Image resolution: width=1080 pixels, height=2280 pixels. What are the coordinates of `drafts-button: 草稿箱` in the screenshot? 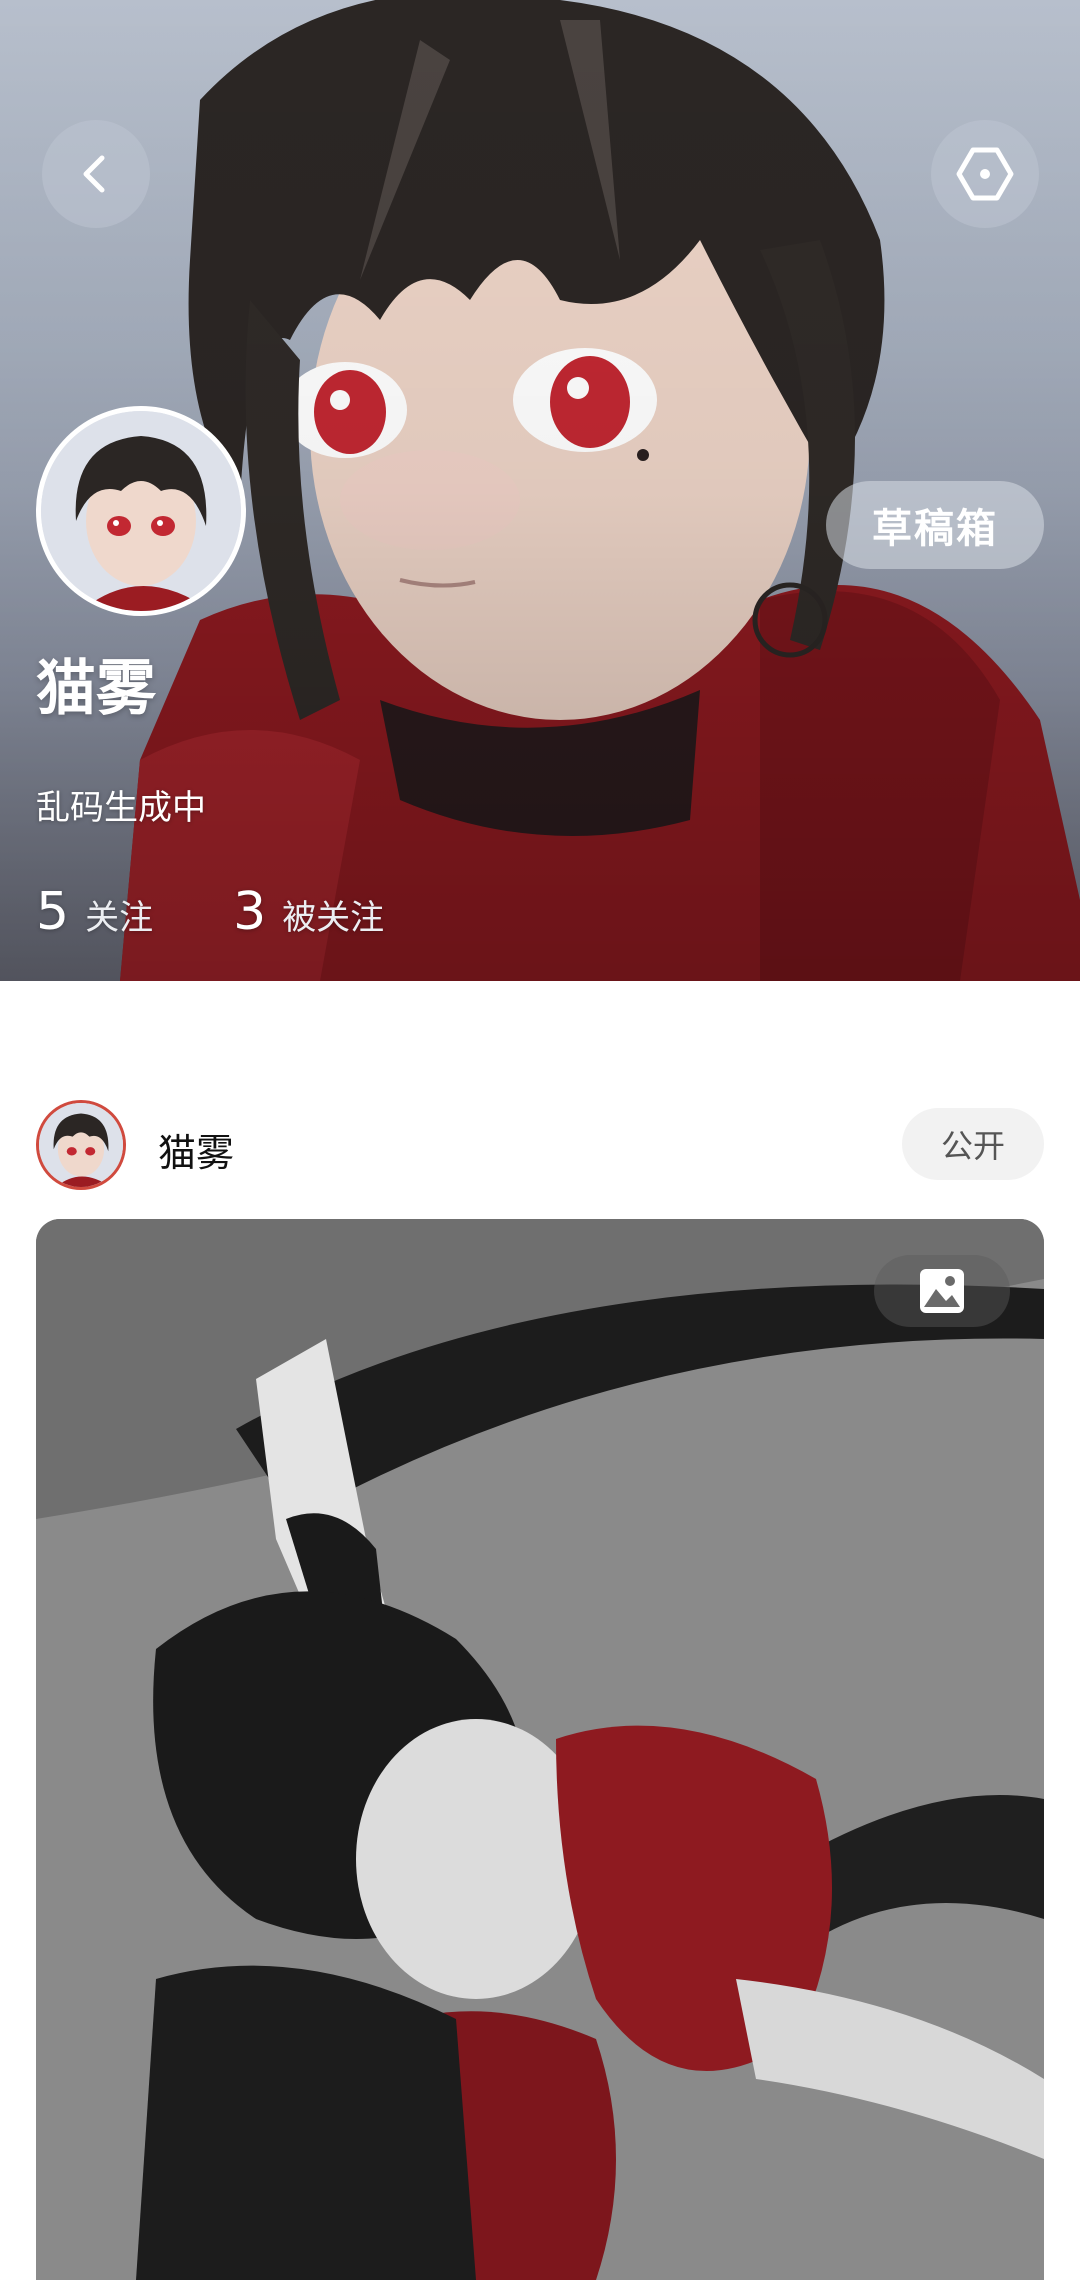 It's located at (935, 525).